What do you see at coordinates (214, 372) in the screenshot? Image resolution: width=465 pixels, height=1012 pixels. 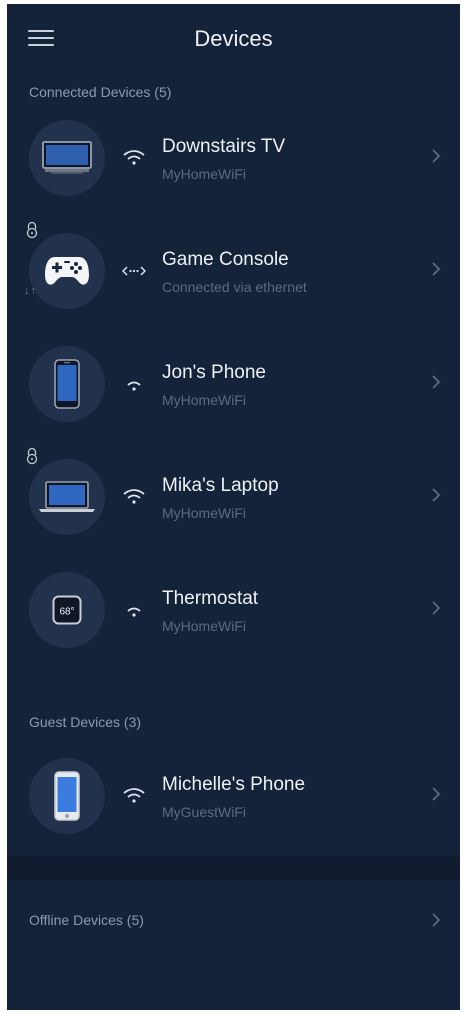 I see `device-name: Jon's Phone` at bounding box center [214, 372].